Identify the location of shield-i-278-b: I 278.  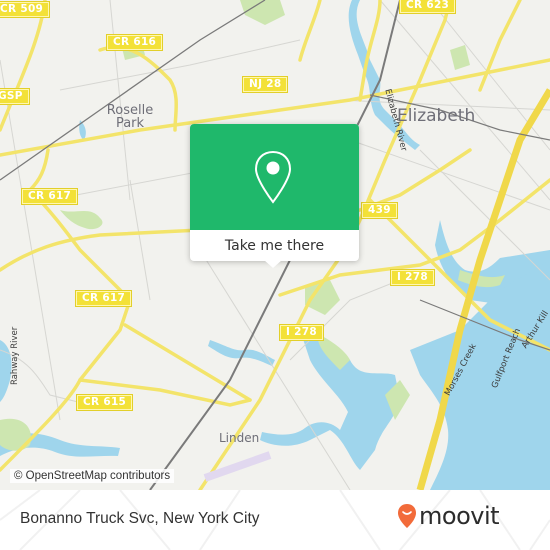
(301, 332).